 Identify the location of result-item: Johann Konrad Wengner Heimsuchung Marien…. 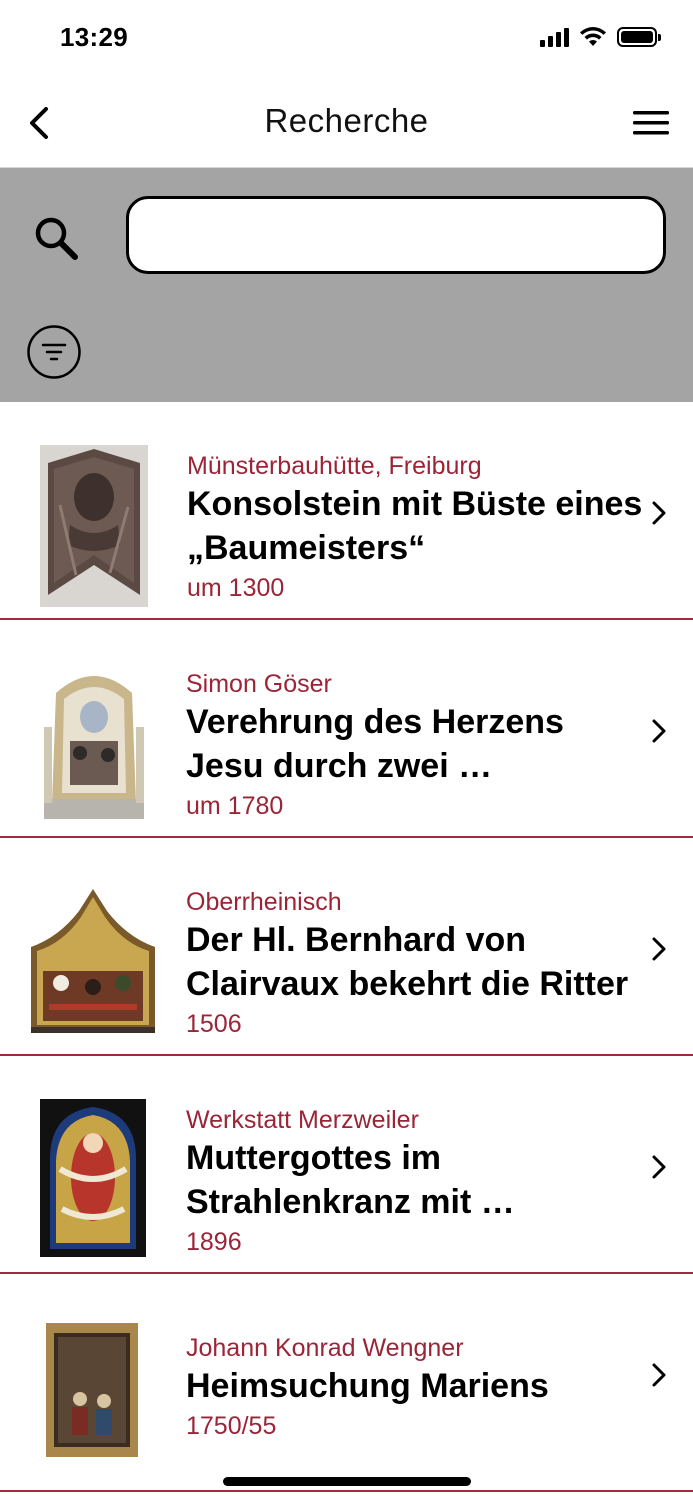
(346, 1383).